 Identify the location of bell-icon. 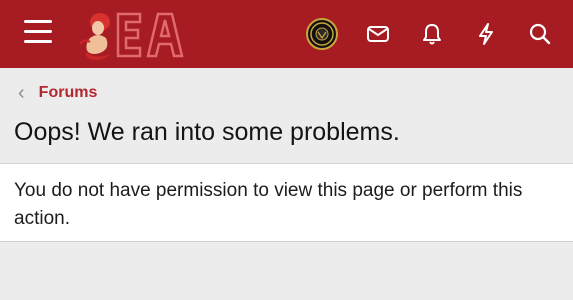
(432, 34).